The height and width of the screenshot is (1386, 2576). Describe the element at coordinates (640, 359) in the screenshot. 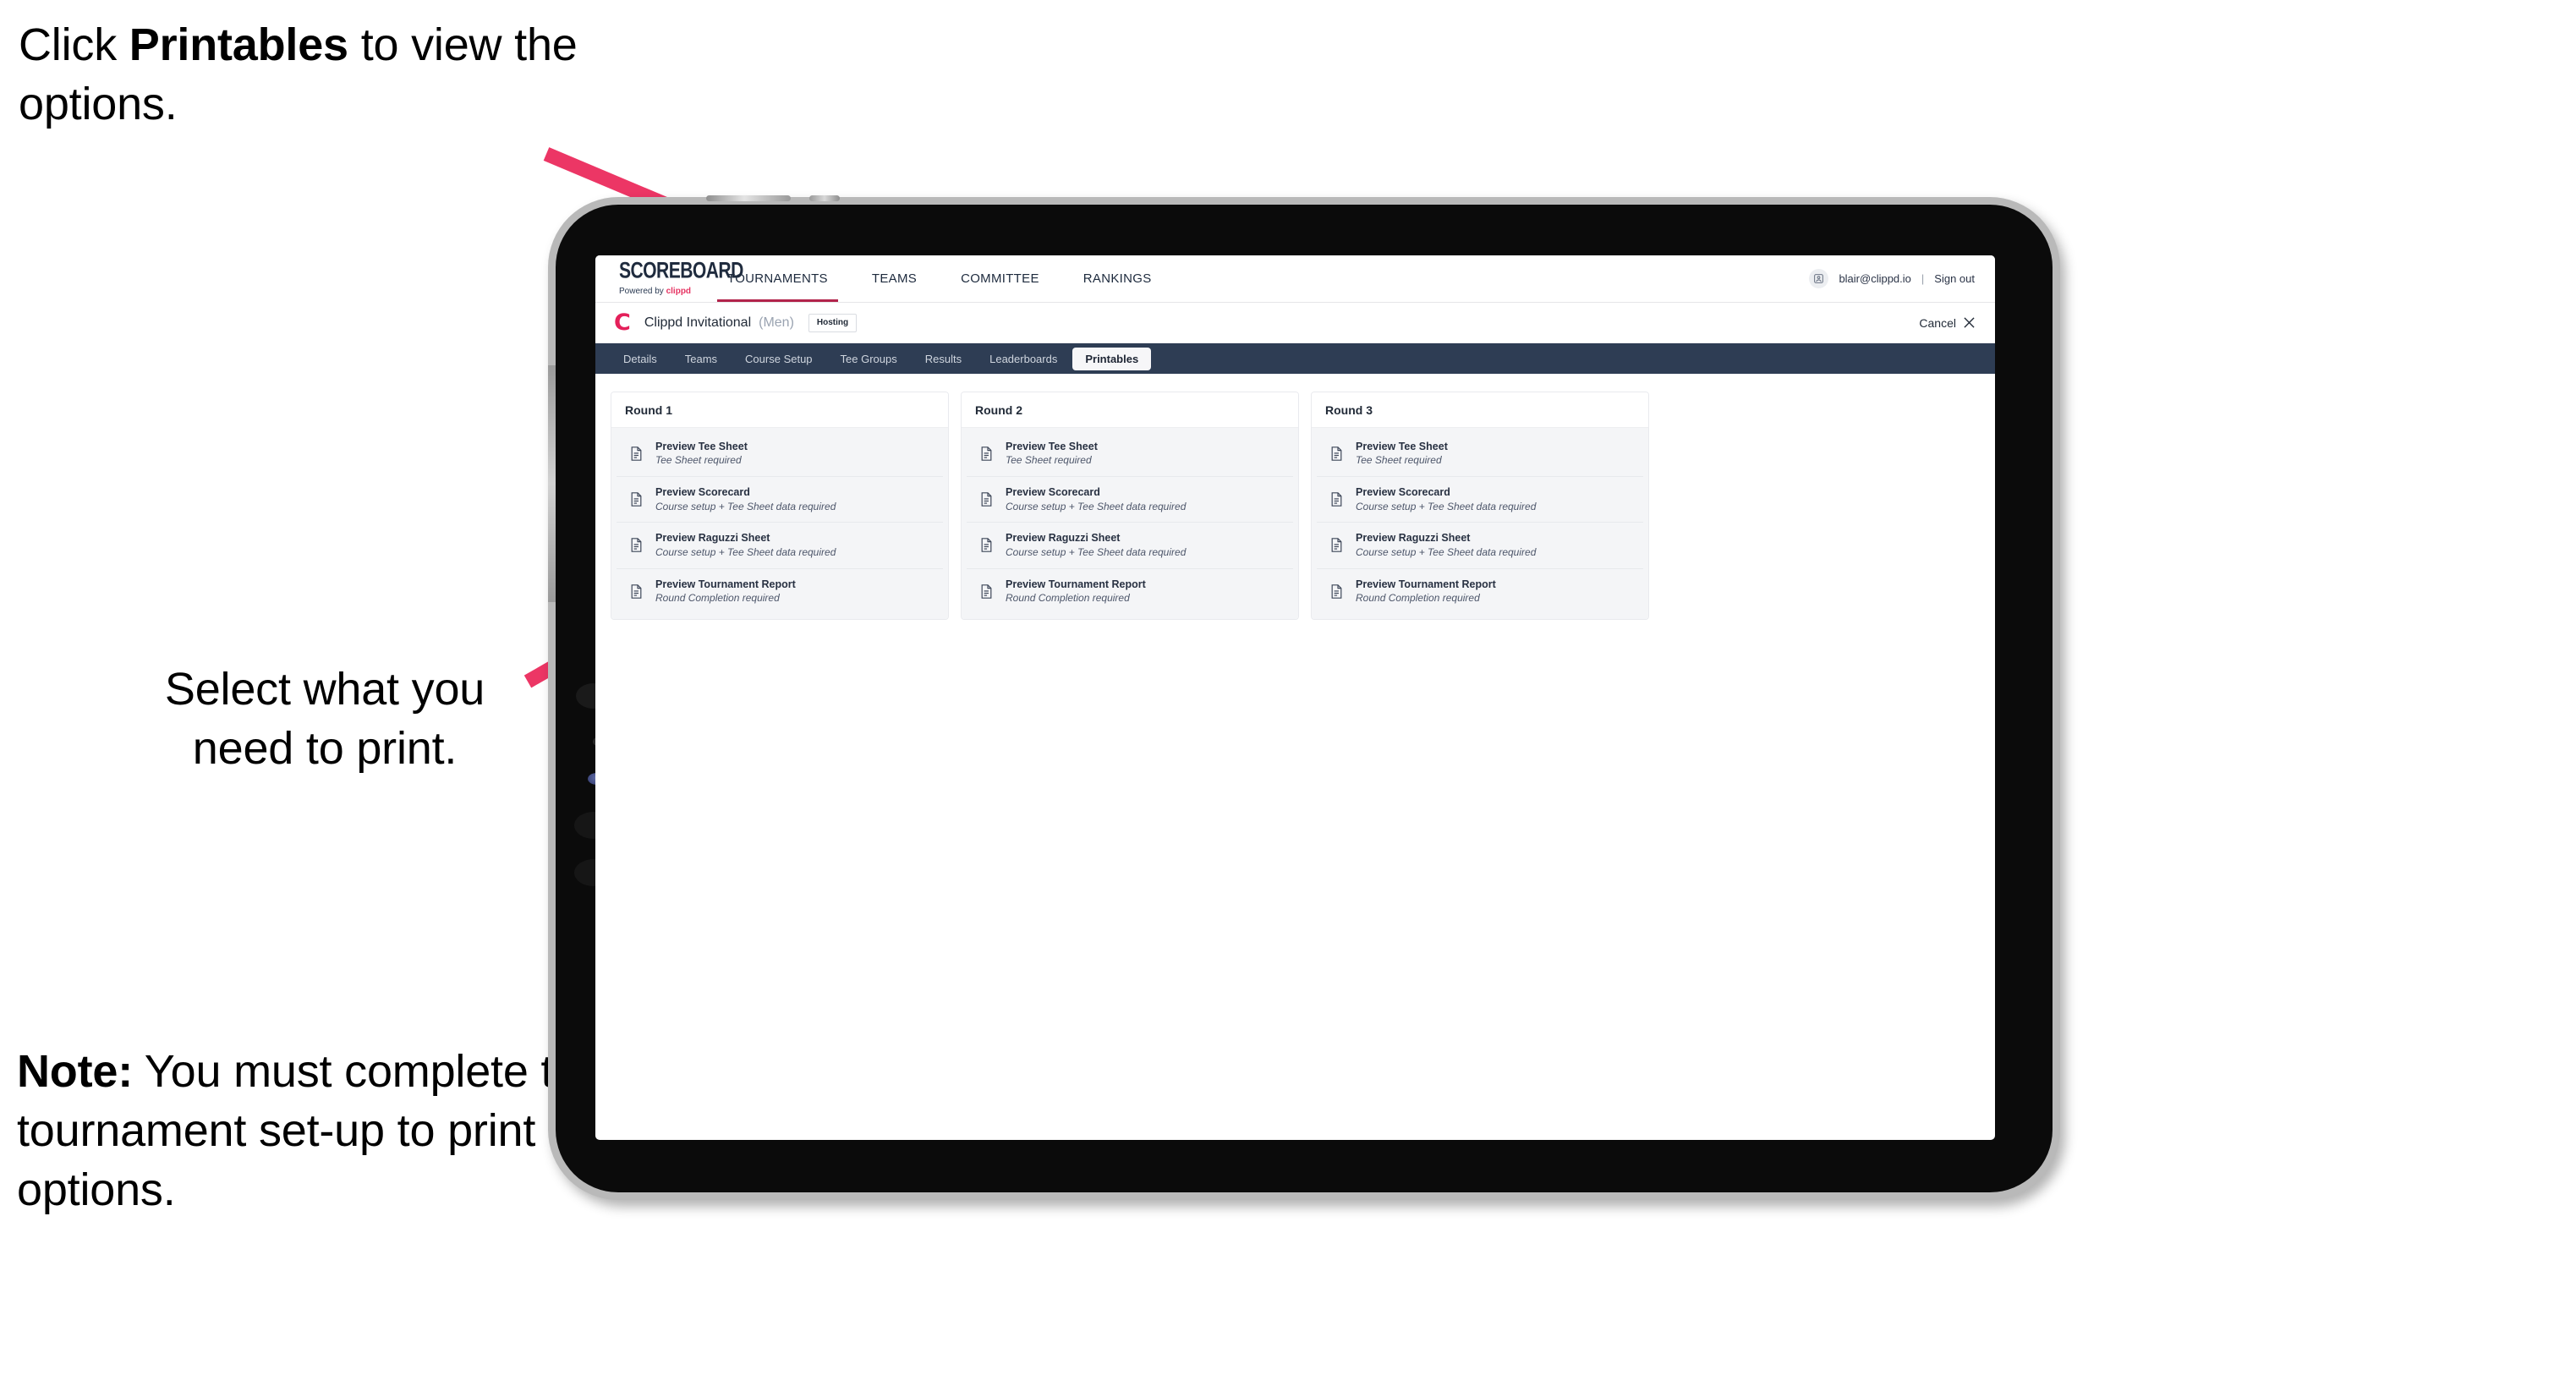

I see `tab-details: Details` at that location.